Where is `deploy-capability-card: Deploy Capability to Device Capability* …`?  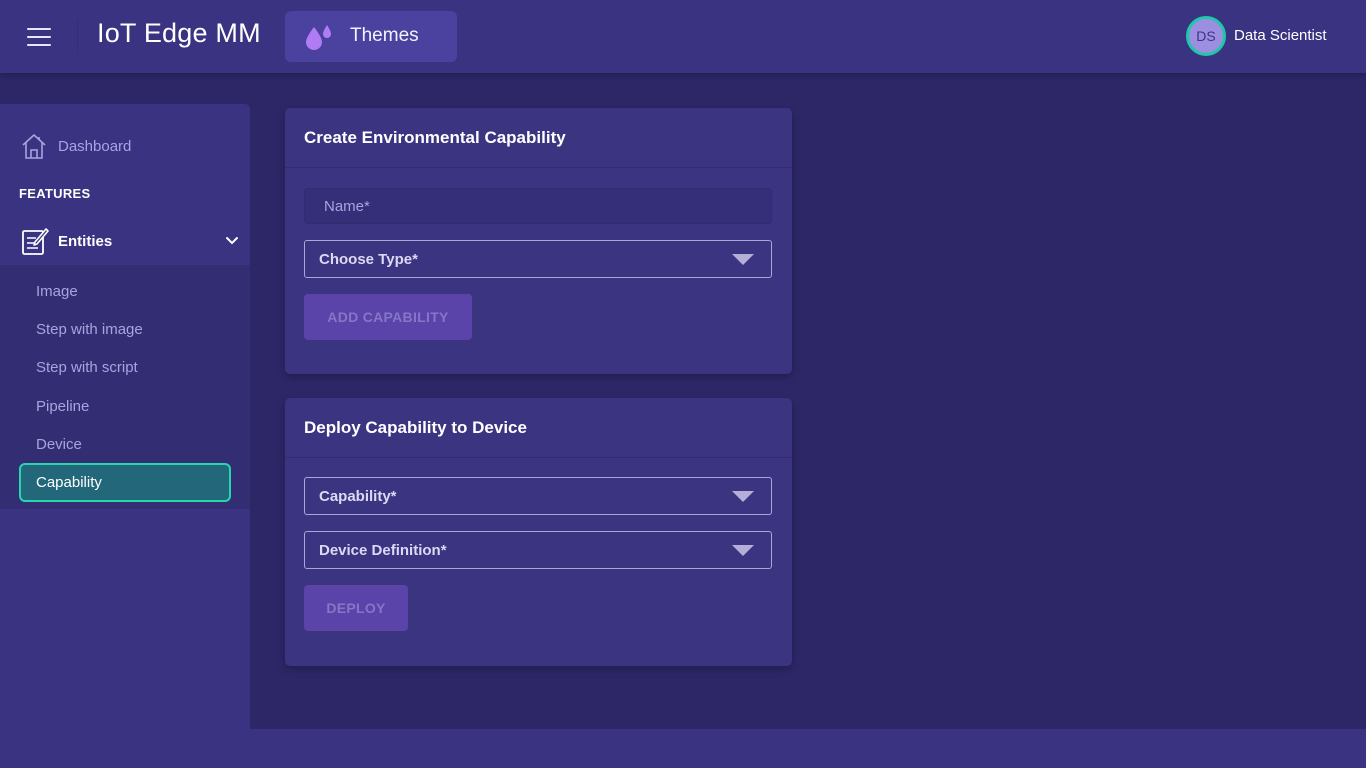
deploy-capability-card: Deploy Capability to Device Capability* … is located at coordinates (538, 532).